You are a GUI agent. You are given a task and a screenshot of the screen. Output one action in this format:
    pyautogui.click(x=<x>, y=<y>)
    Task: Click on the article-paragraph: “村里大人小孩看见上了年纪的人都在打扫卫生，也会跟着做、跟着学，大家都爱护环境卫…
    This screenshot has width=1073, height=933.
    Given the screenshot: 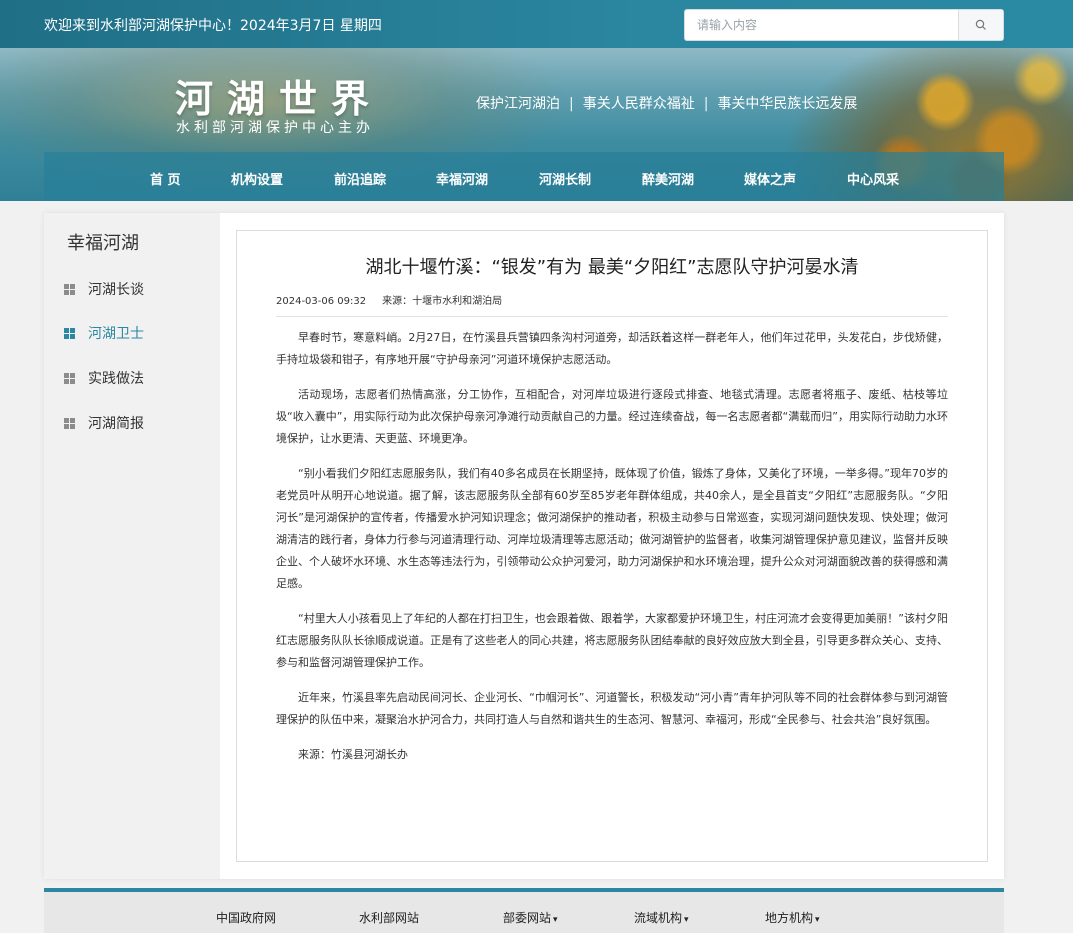 What is the action you would take?
    pyautogui.click(x=612, y=640)
    